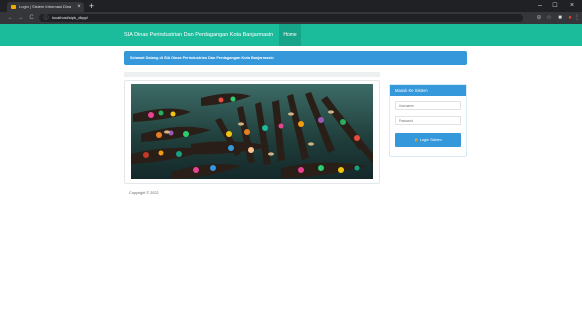 The height and width of the screenshot is (331, 582). I want to click on image-panel, so click(252, 132).